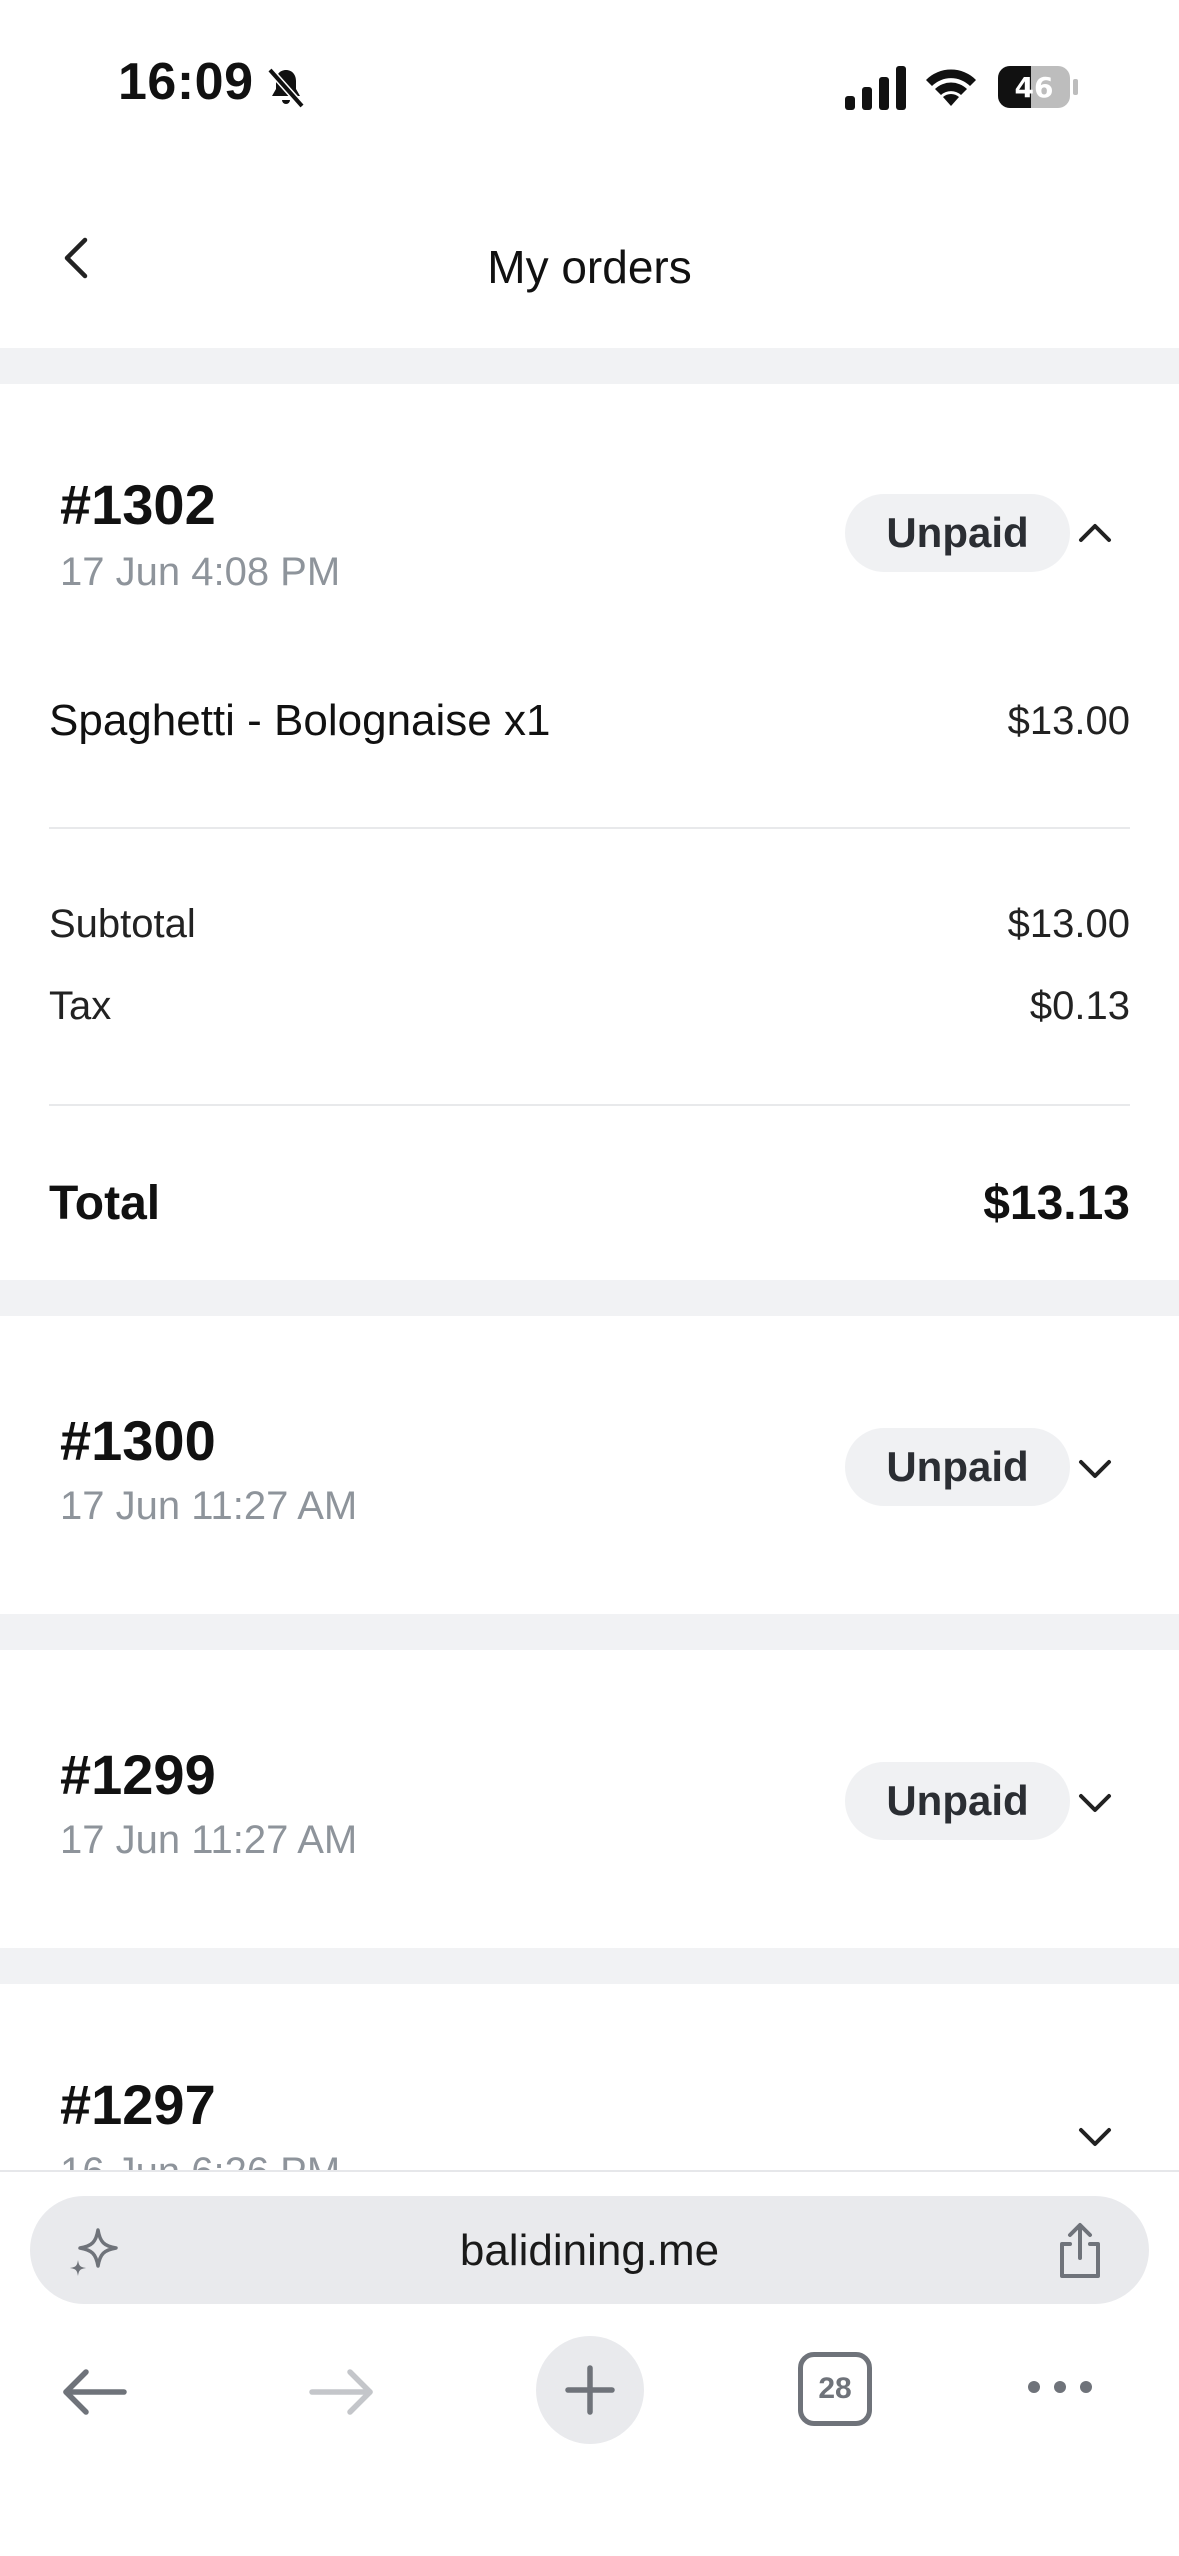 The width and height of the screenshot is (1179, 2556). I want to click on cellular-signal-icon, so click(875, 88).